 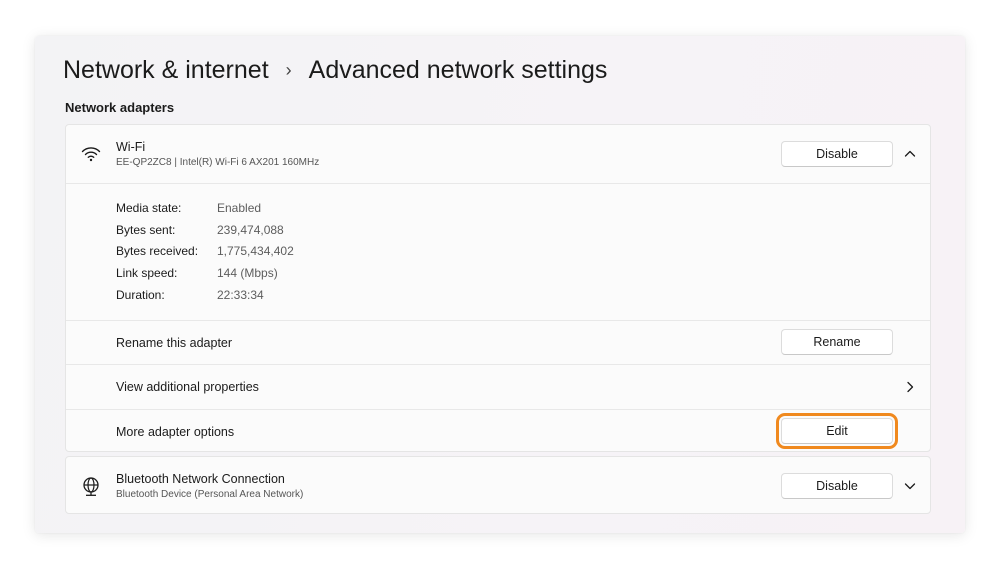 I want to click on detail-value-bytes-received: 1,775,434,402, so click(x=255, y=251).